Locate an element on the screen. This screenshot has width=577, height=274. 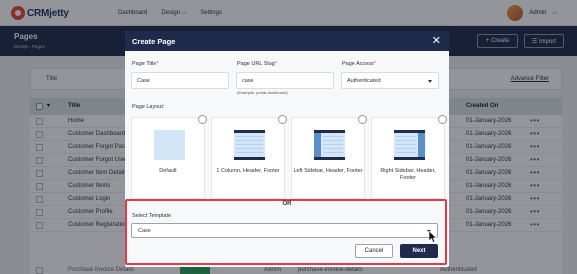
cancel-button: Cancel is located at coordinates (374, 251).